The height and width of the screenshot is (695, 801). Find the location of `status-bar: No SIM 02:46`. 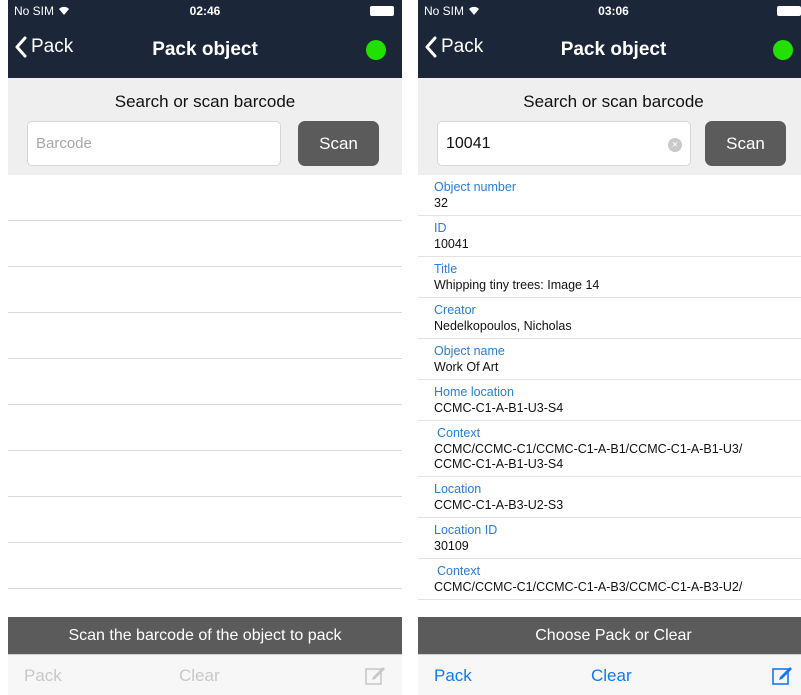

status-bar: No SIM 02:46 is located at coordinates (205, 11).